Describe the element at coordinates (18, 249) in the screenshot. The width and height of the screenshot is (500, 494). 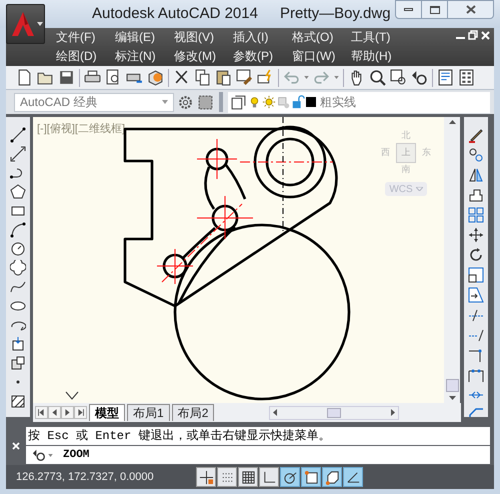
I see `circle-icon` at that location.